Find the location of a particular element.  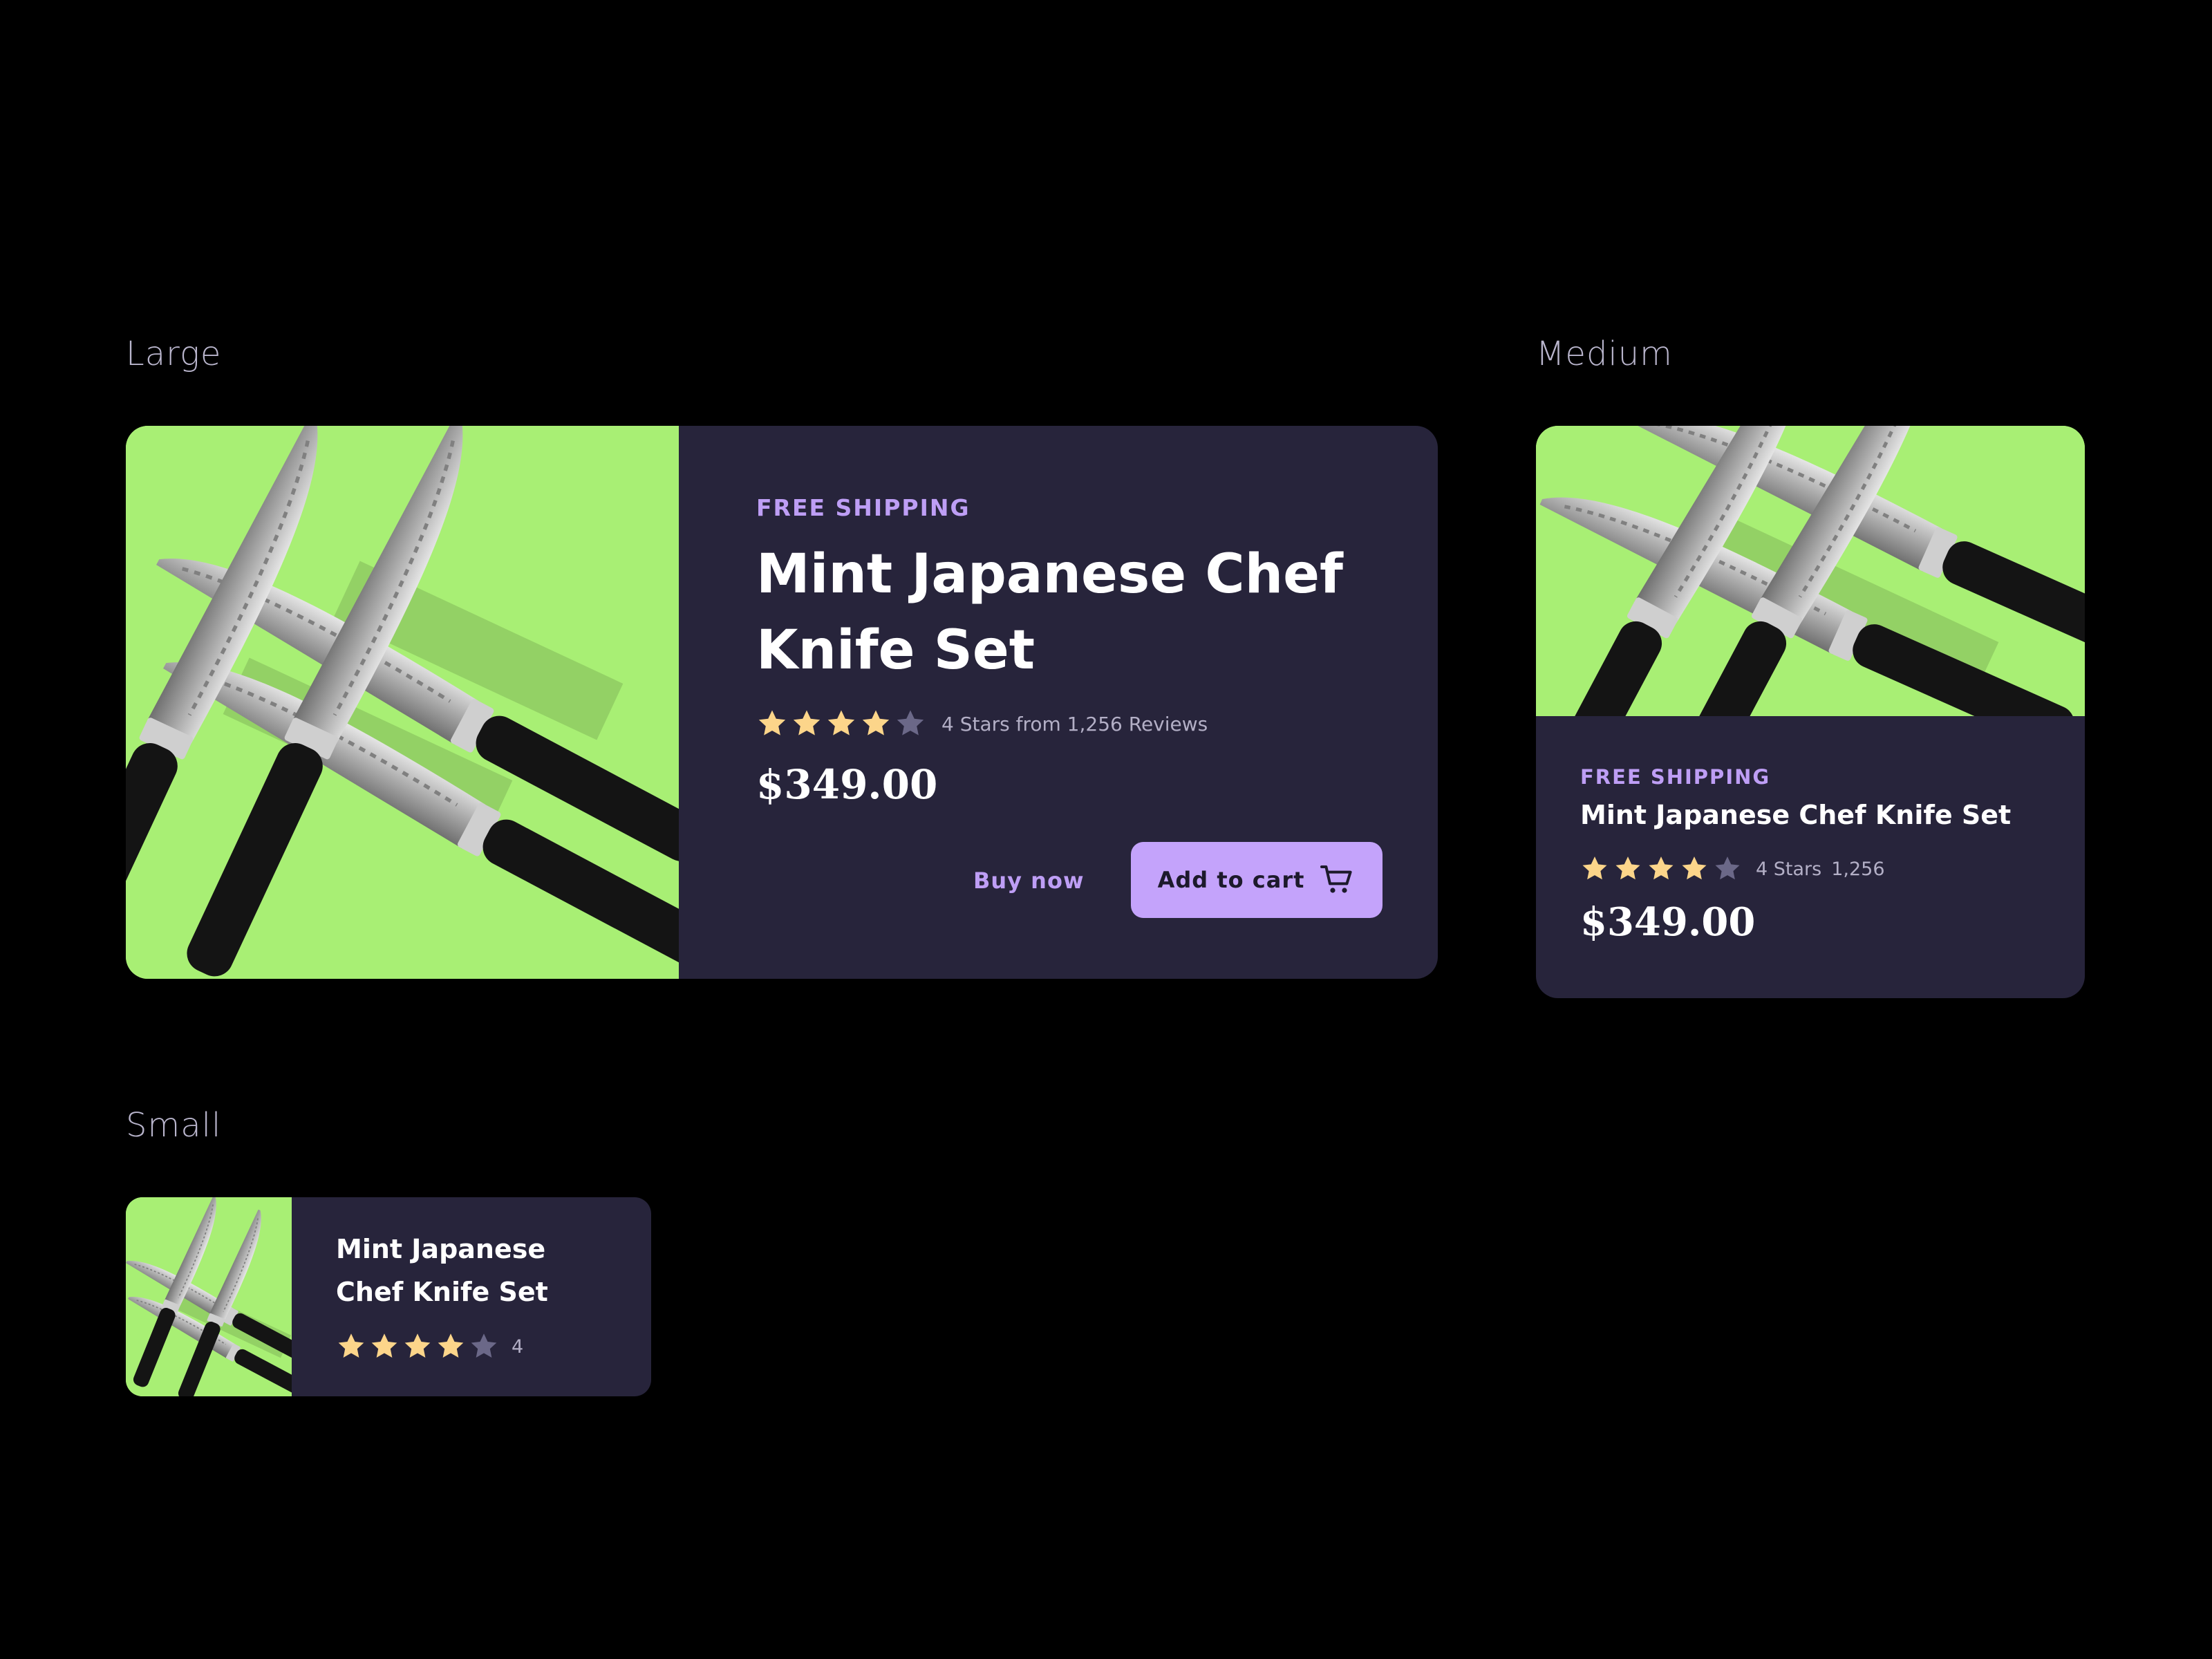

rating-text: 4 Stars from 1,256 Reviews is located at coordinates (1074, 723).